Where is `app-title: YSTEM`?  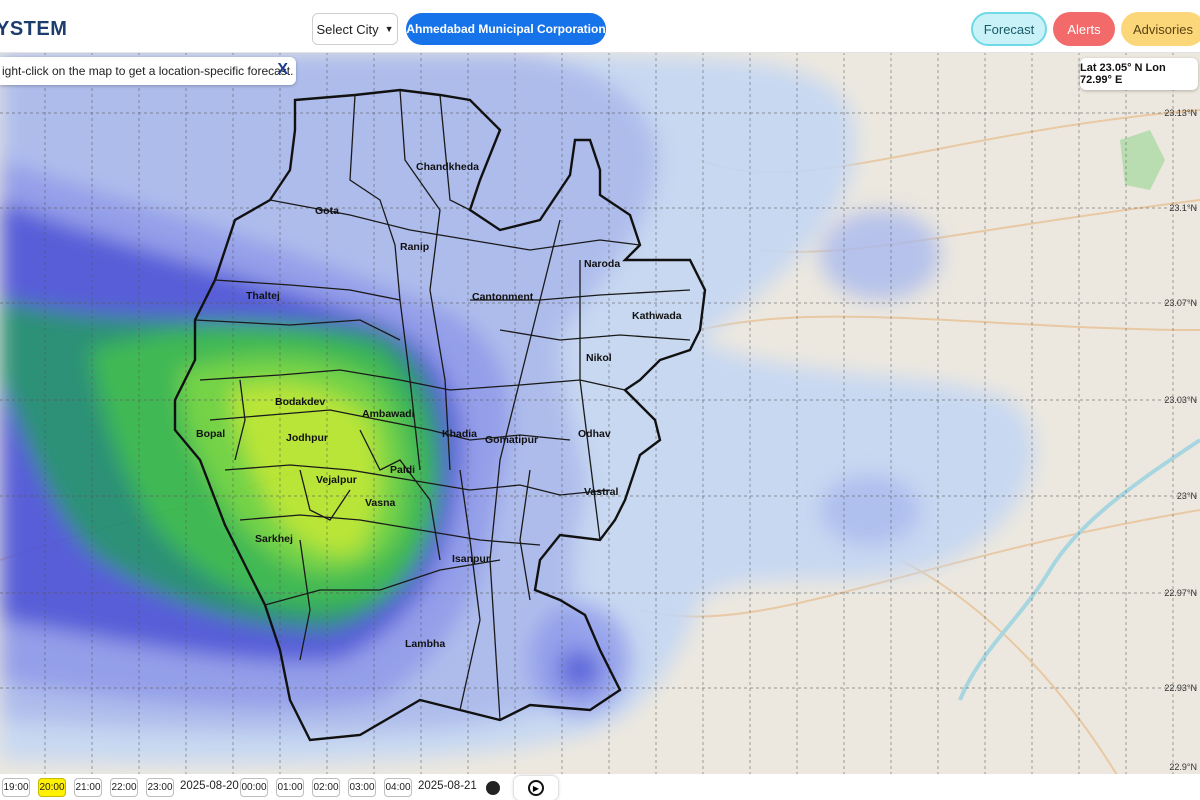 app-title: YSTEM is located at coordinates (34, 29).